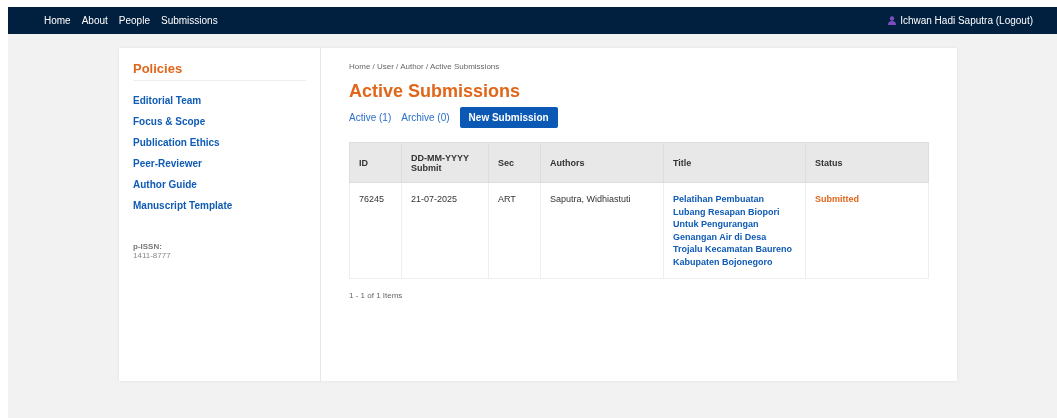 This screenshot has width=1057, height=418. Describe the element at coordinates (219, 100) in the screenshot. I see `sidebar-link: Editorial Team` at that location.